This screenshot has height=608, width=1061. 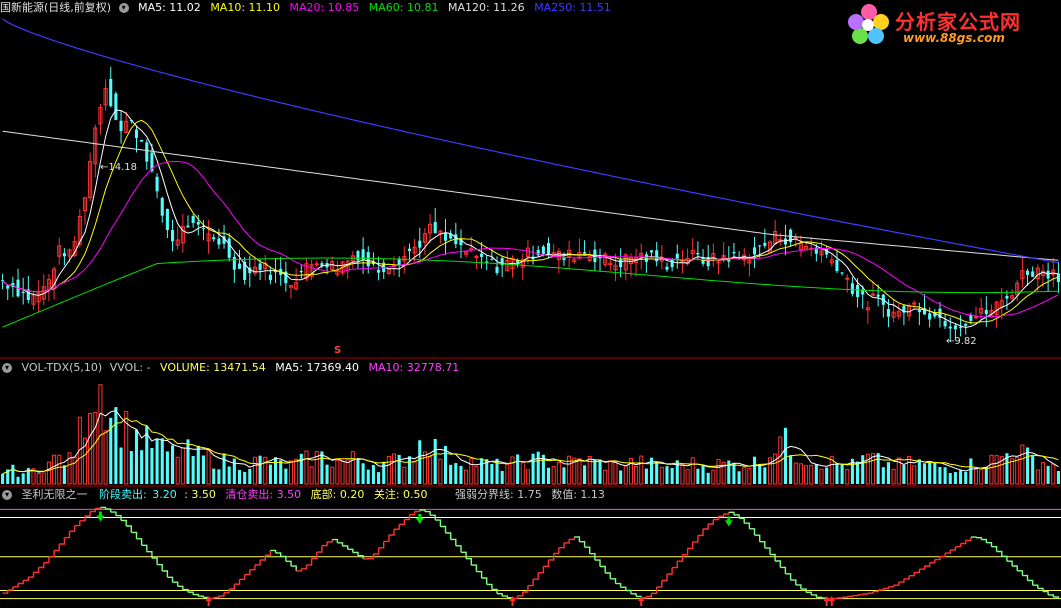 I want to click on volume-value: VOLUME: 13471.54, so click(x=213, y=367).